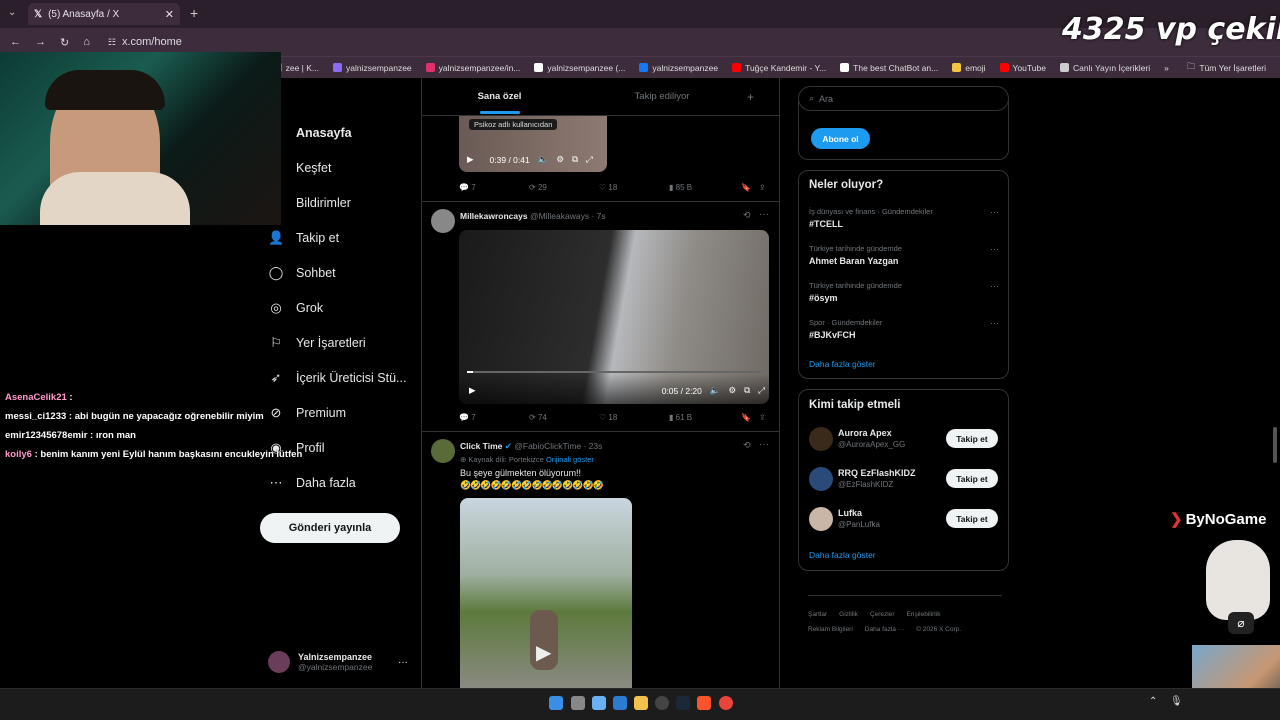 Image resolution: width=1280 pixels, height=720 pixels. Describe the element at coordinates (924, 614) in the screenshot. I see `footer-link: Erişilebilirlik` at that location.